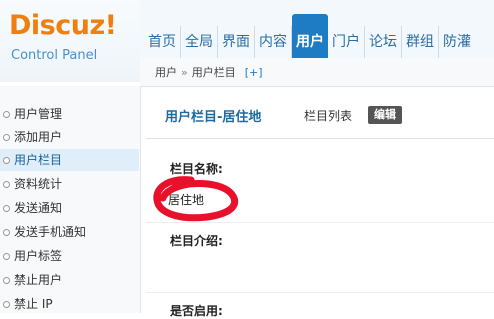 The width and height of the screenshot is (494, 319). I want to click on sidebar-item-label: 发送手机通知, so click(50, 232).